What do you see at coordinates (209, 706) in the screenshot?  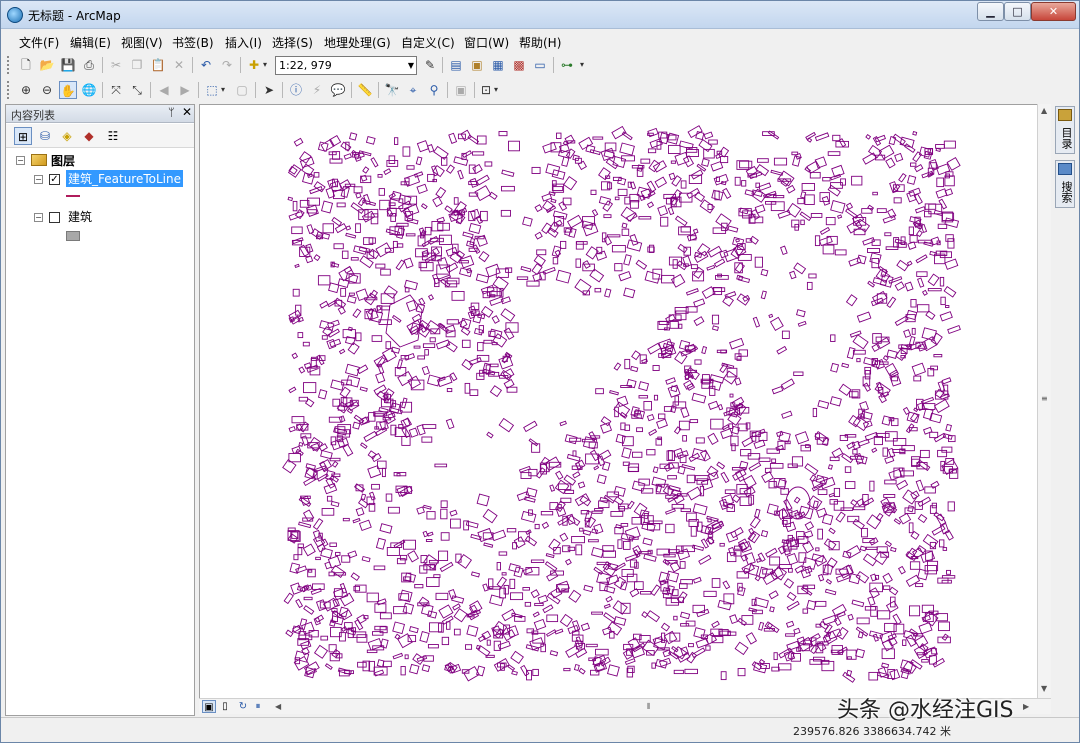 I see `data-view-icon: ▣` at bounding box center [209, 706].